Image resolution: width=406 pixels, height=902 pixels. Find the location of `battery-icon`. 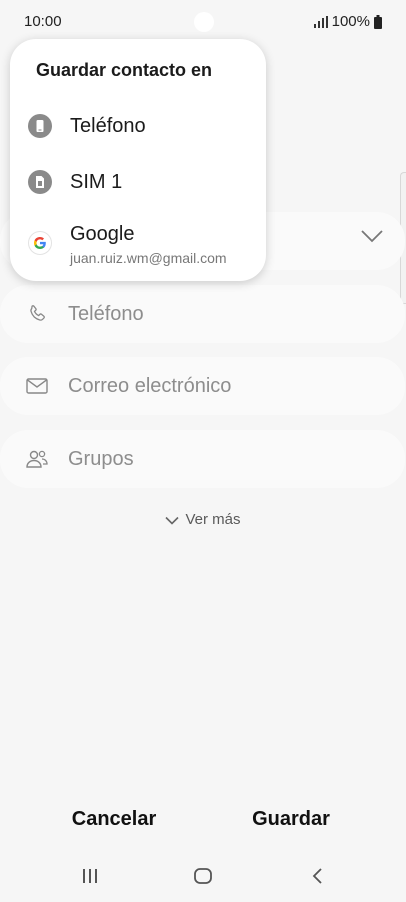

battery-icon is located at coordinates (378, 21).